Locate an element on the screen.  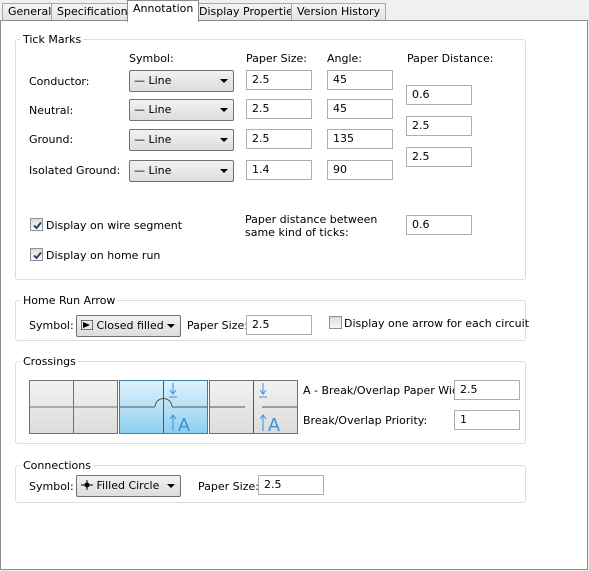
break-width-field: 2.5 is located at coordinates (487, 390).